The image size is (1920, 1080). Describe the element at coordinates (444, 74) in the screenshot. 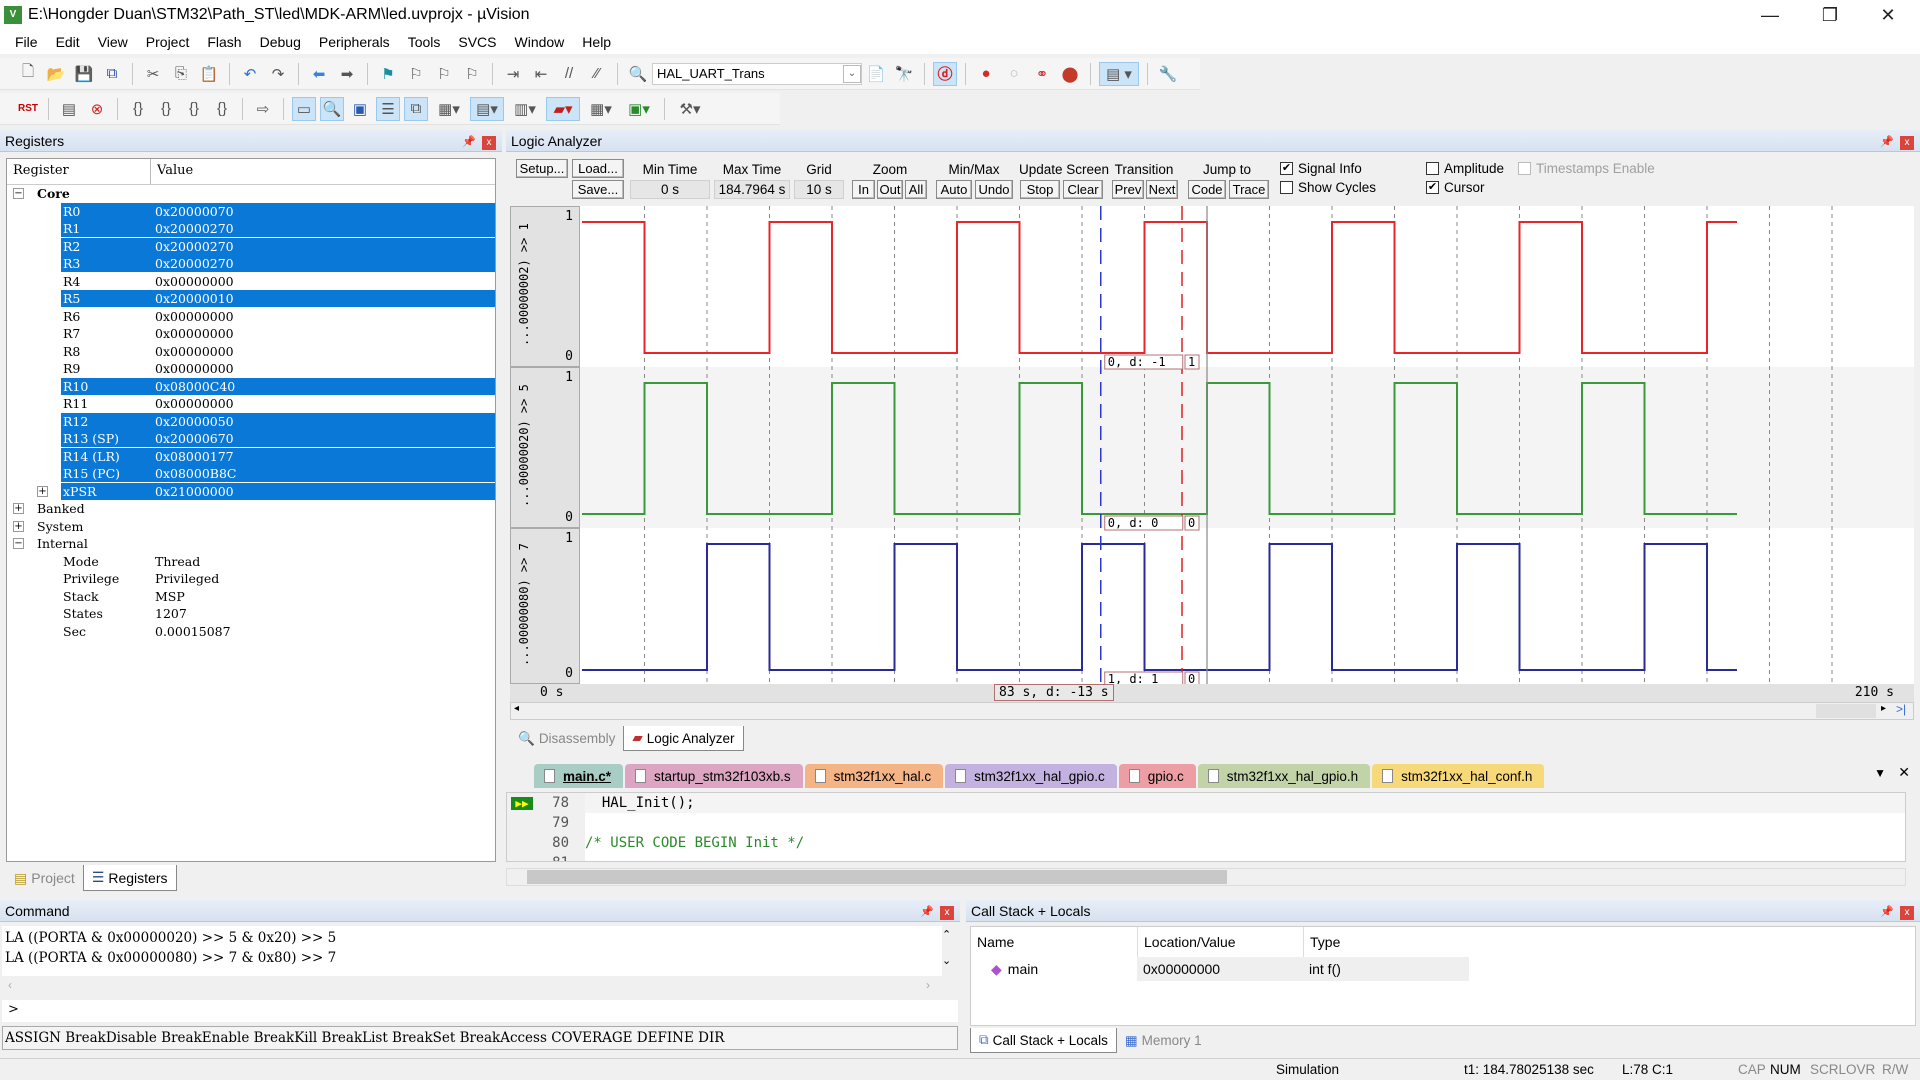

I see `next-bookmark-icon: ⚐` at that location.